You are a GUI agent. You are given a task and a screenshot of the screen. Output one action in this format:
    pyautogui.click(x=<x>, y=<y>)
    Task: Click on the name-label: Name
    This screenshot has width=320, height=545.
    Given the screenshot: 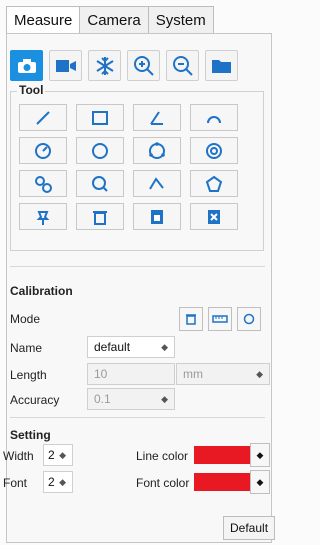 What is the action you would take?
    pyautogui.click(x=26, y=348)
    